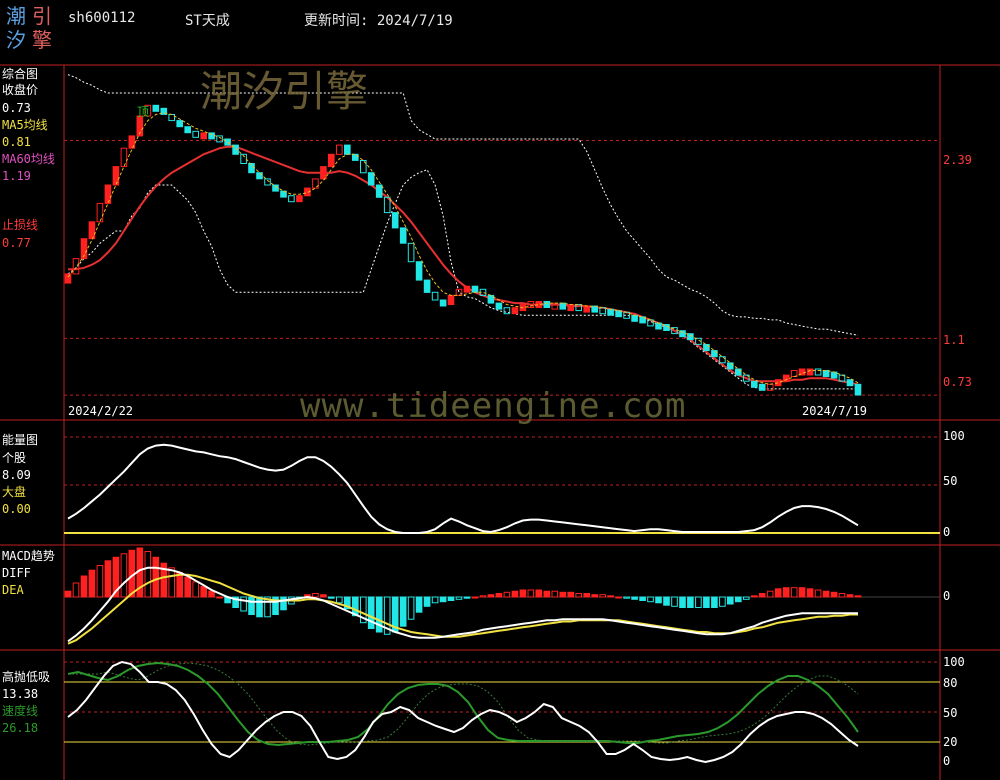 The width and height of the screenshot is (1000, 780). I want to click on stock-energy-value: 8.09, so click(16, 475).